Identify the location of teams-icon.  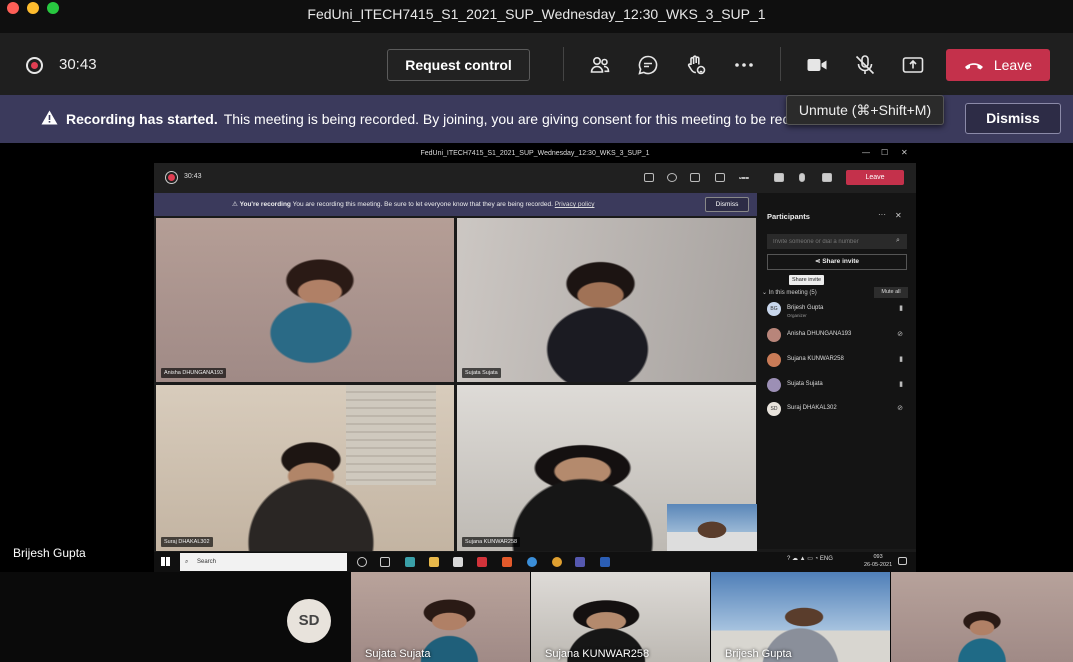
(580, 562).